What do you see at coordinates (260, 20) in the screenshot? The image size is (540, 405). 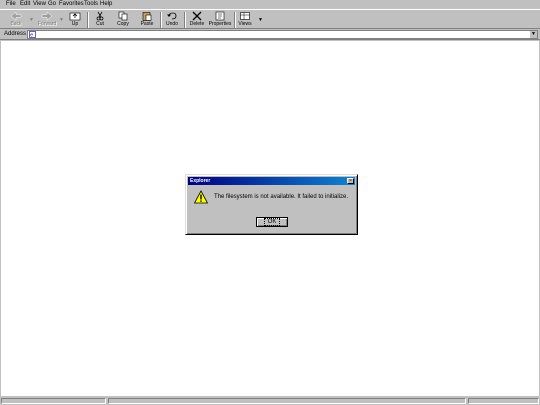 I see `views-dropdown-caret-icon: ▼` at bounding box center [260, 20].